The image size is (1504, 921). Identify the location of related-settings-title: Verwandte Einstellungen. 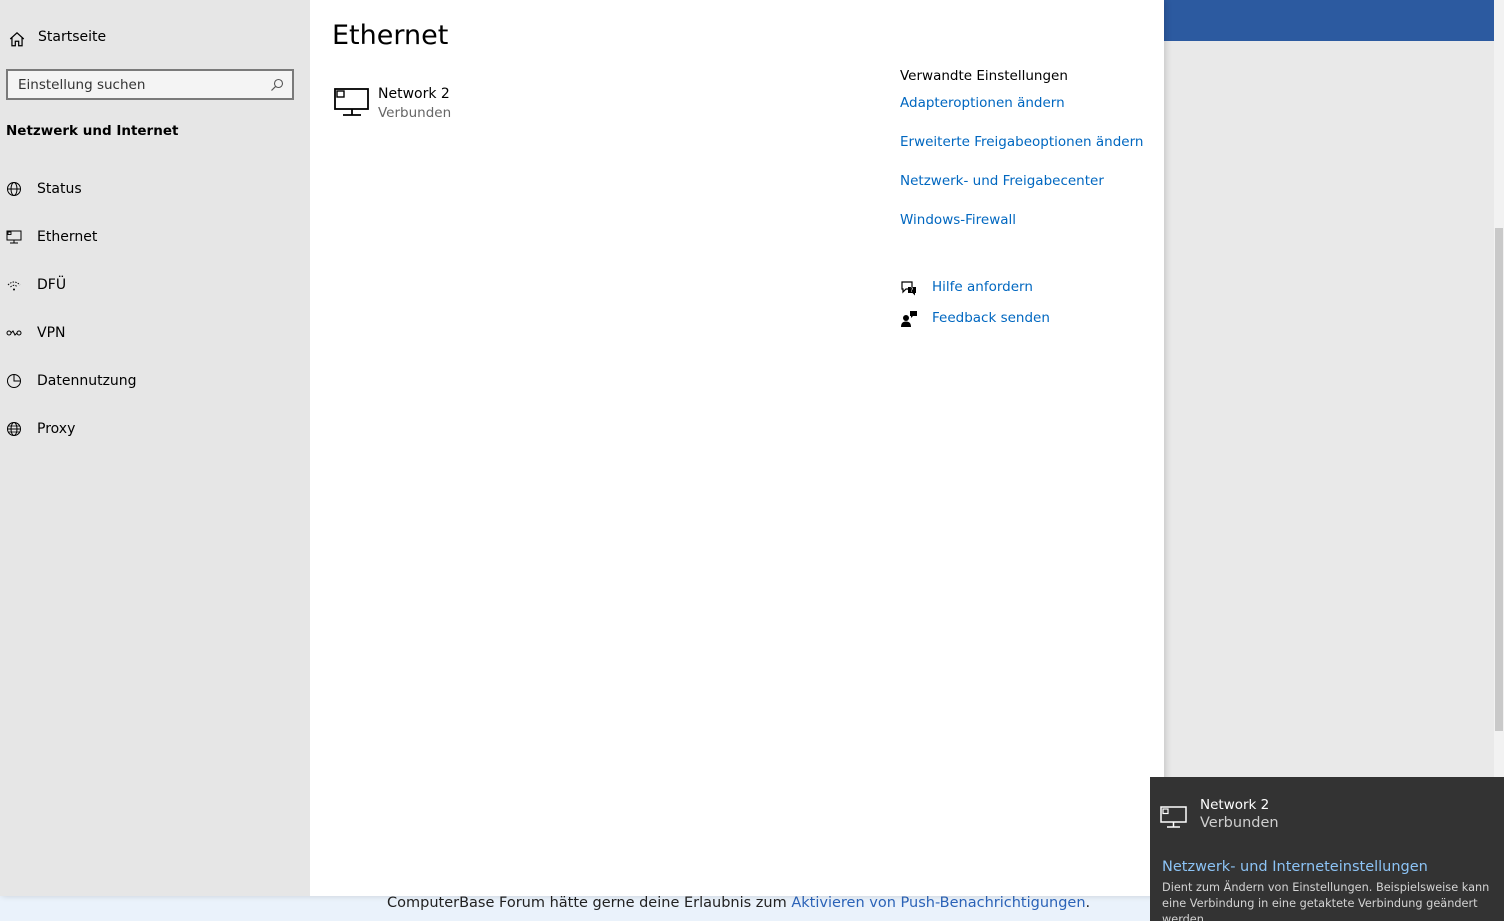
(984, 76).